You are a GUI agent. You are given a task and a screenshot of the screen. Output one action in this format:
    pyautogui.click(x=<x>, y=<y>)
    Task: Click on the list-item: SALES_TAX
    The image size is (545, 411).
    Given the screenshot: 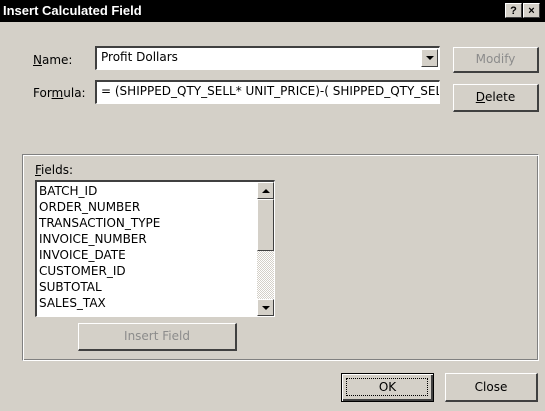 What is the action you would take?
    pyautogui.click(x=148, y=303)
    